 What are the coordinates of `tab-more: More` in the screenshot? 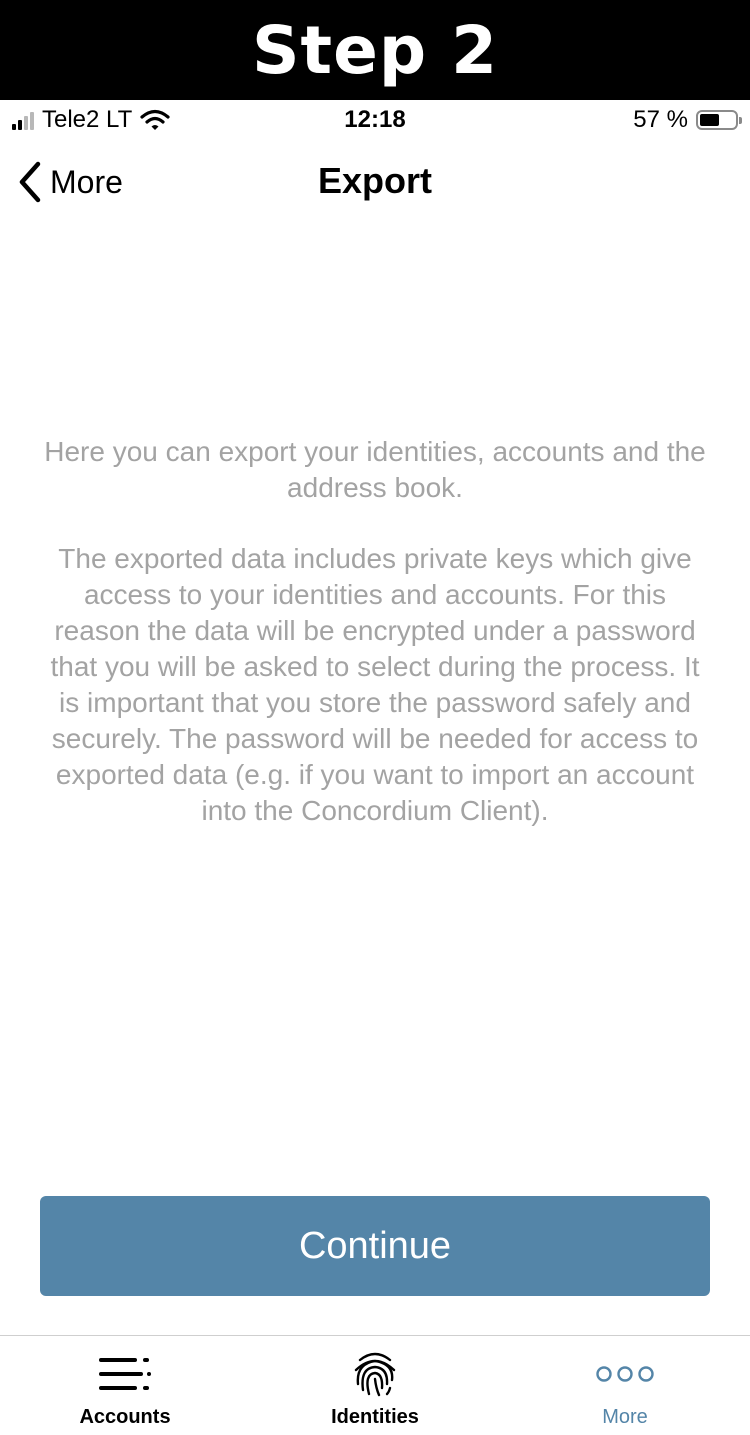 It's located at (625, 1385).